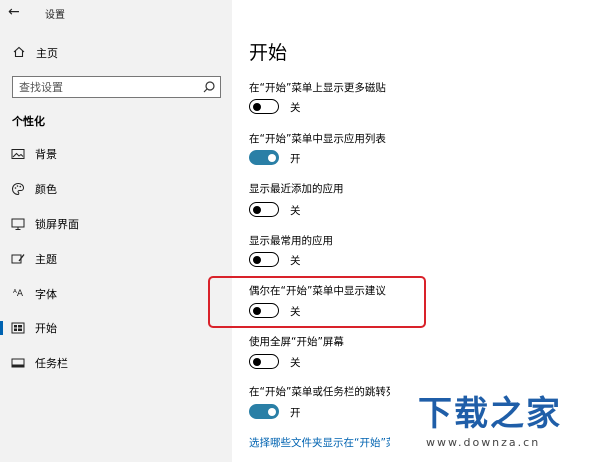 The width and height of the screenshot is (600, 462). Describe the element at coordinates (317, 88) in the screenshot. I see `setting-label-more-tiles: 在“开始”菜单上显示更多磁贴` at that location.